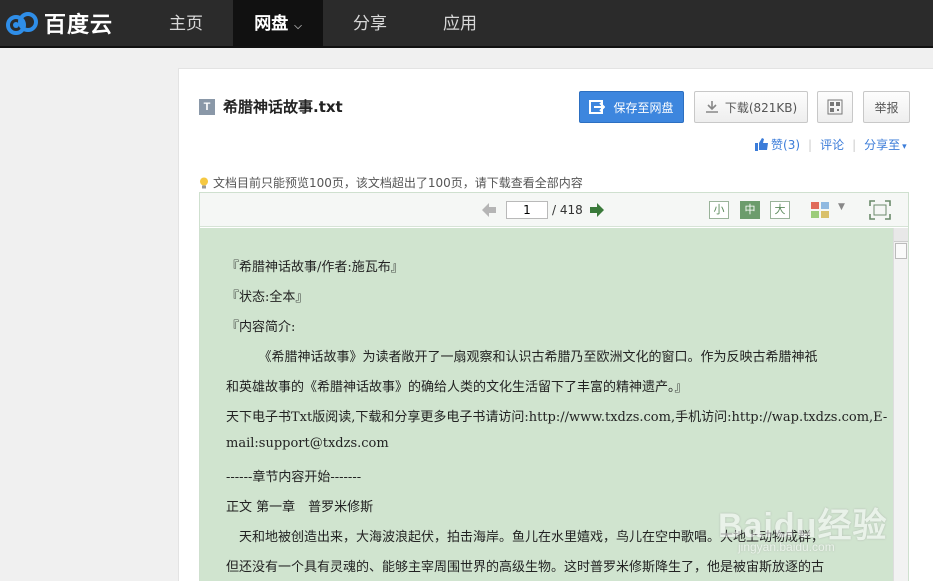  I want to click on social-actions: 赞(3) | 评论 | 分享至 ▾, so click(831, 144).